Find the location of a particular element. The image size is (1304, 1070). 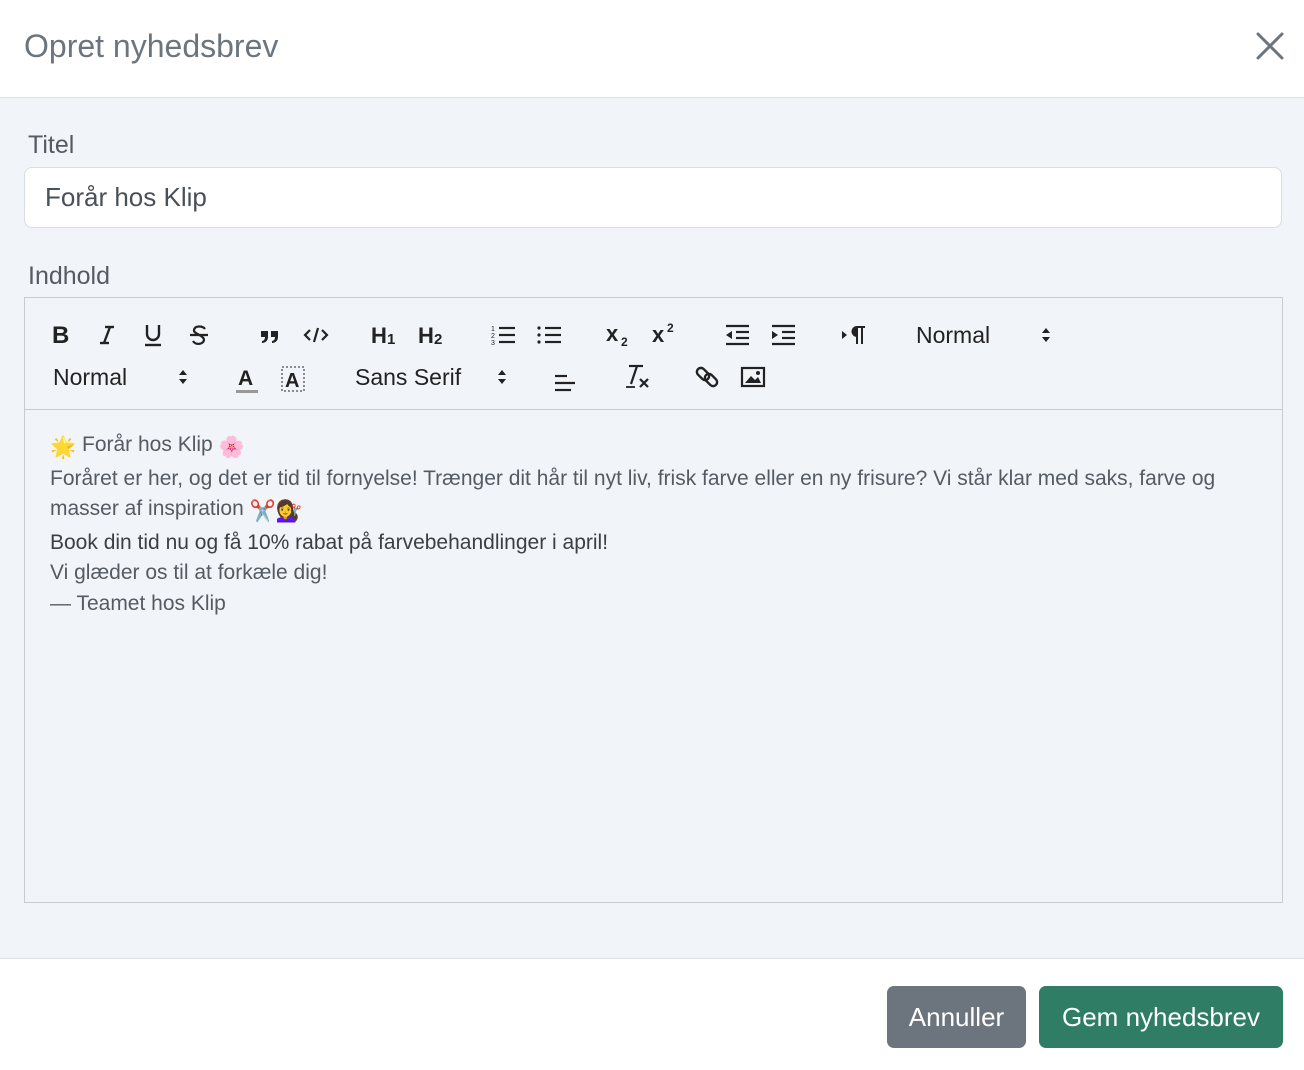

title-input is located at coordinates (653, 197).